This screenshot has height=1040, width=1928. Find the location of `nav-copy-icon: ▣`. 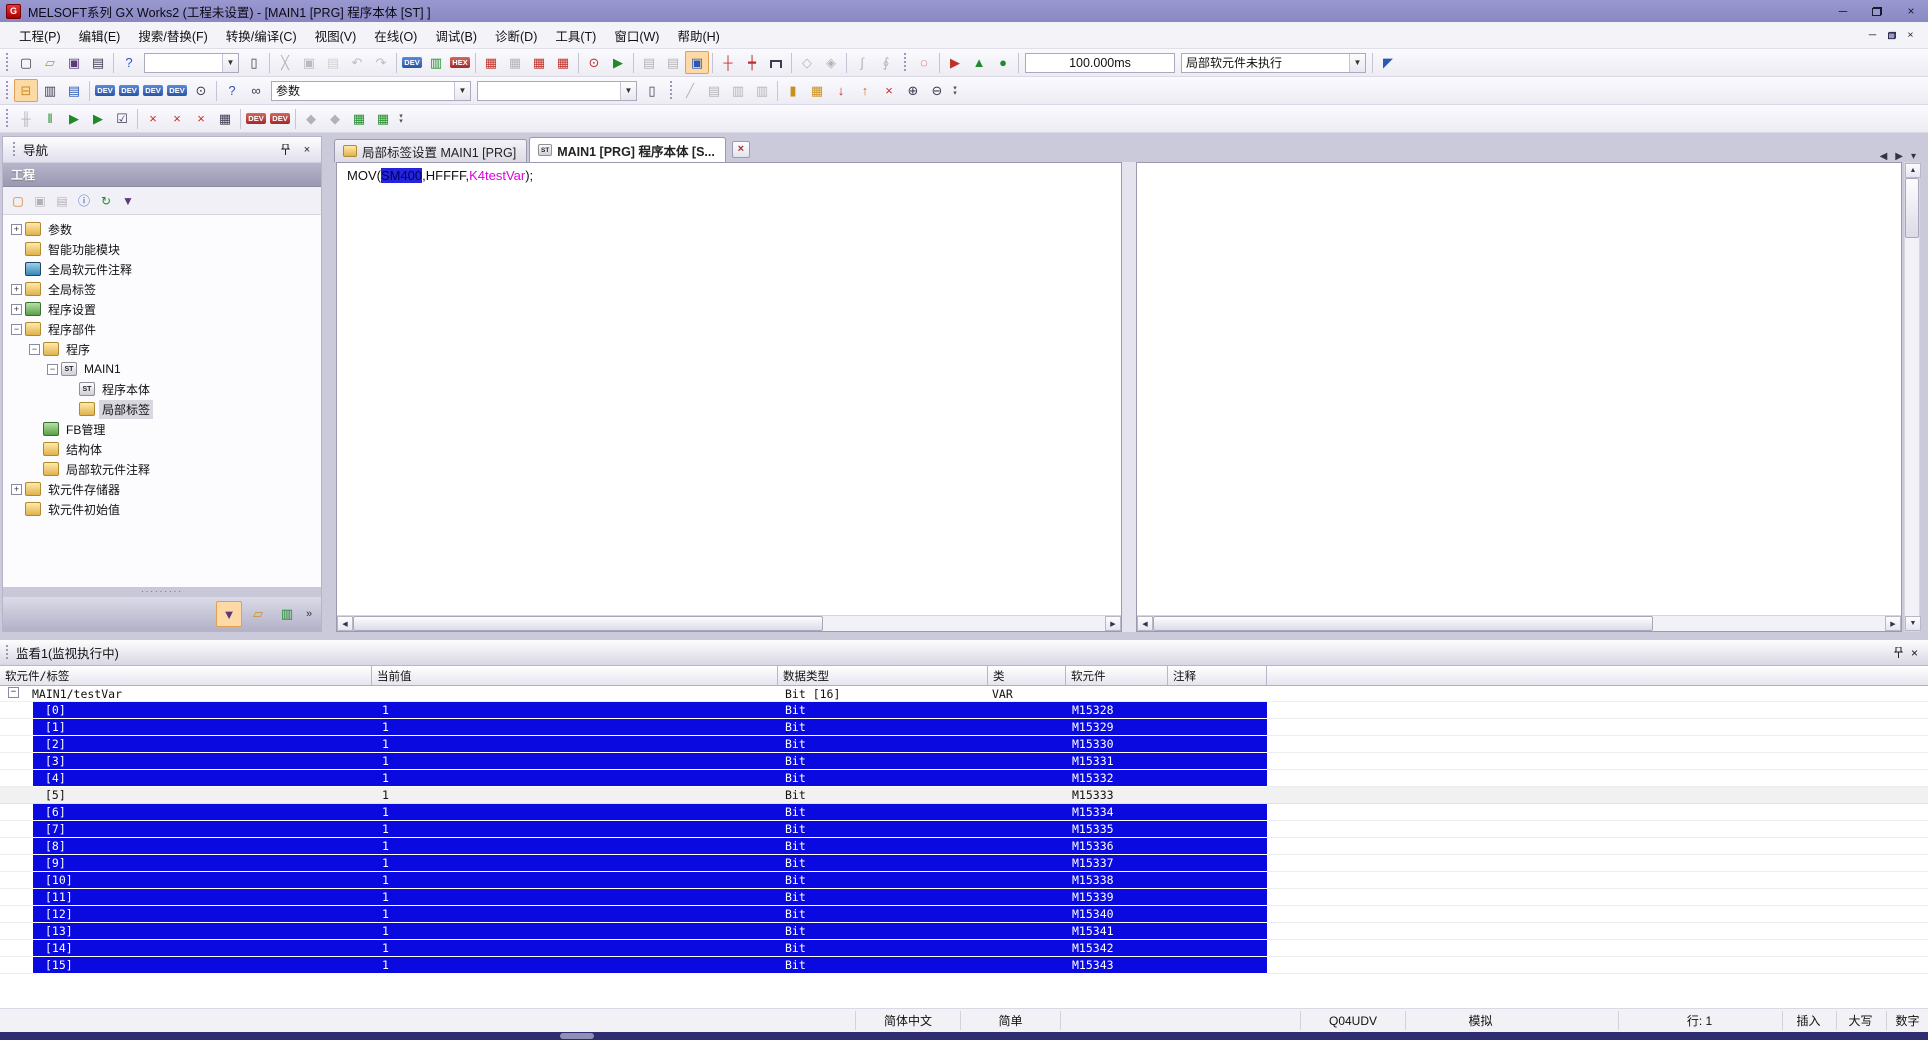

nav-copy-icon: ▣ is located at coordinates (40, 200).